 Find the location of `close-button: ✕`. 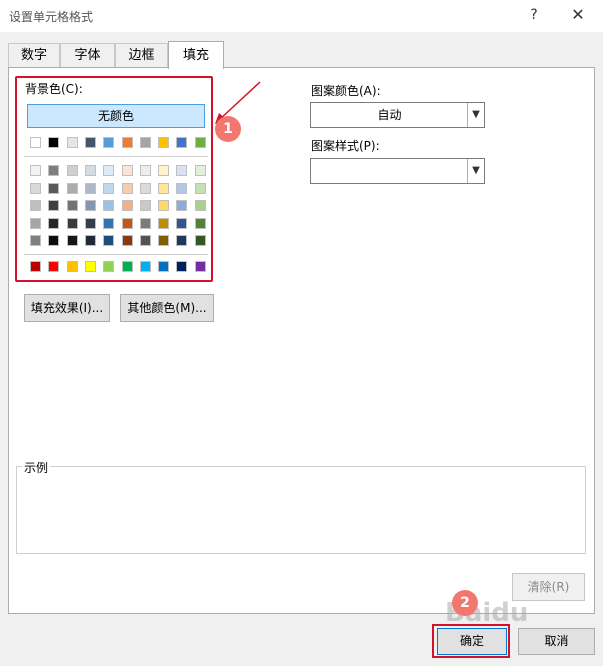

close-button: ✕ is located at coordinates (578, 15).